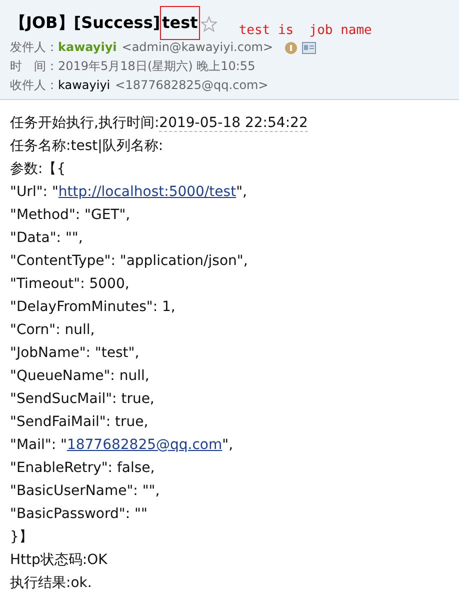 This screenshot has height=600, width=459. What do you see at coordinates (180, 23) in the screenshot?
I see `highlighted-subject-word: test` at bounding box center [180, 23].